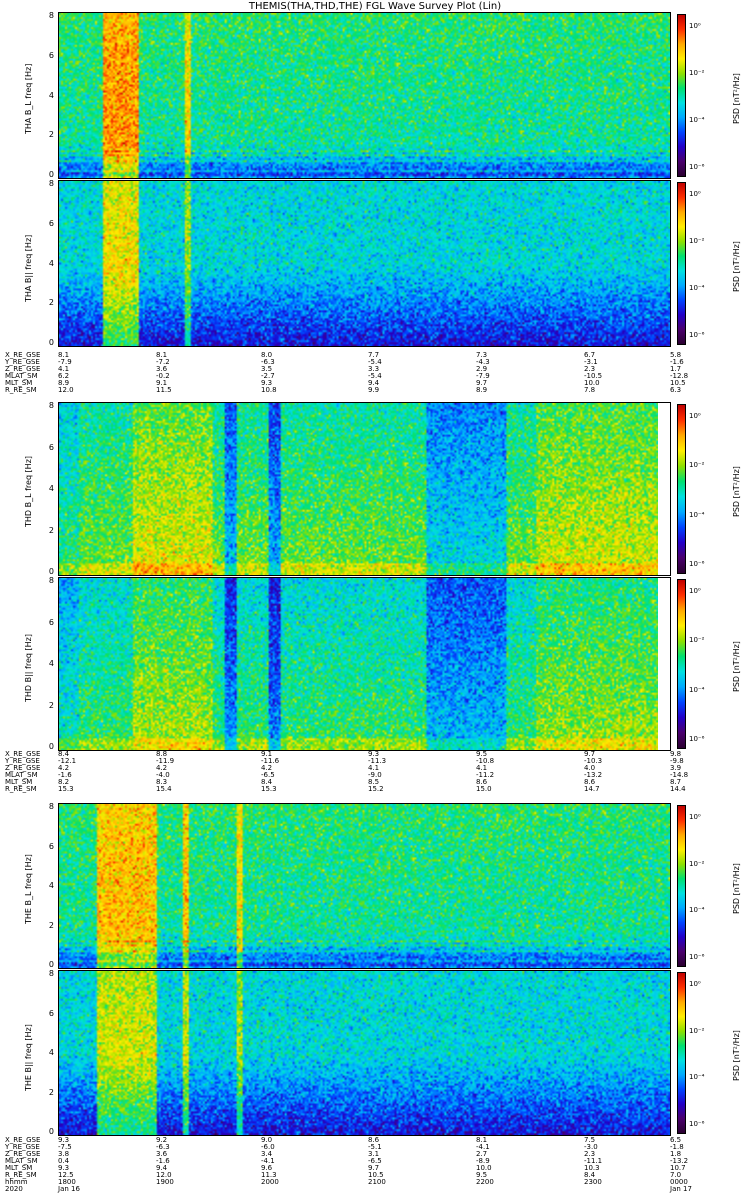  What do you see at coordinates (28, 668) in the screenshot?
I see `y-axis-label: THD B|| freq [Hz]` at bounding box center [28, 668].